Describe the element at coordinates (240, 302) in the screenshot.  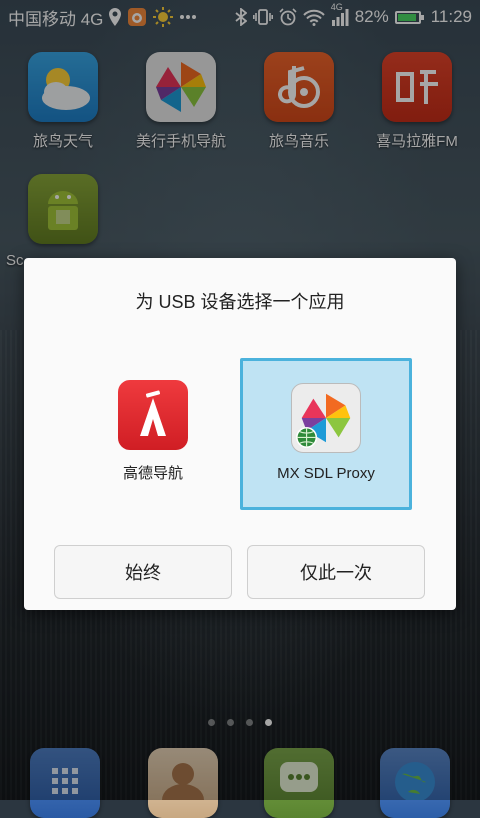
I see `dialog-title: 为 USB 设备选择一个应用` at that location.